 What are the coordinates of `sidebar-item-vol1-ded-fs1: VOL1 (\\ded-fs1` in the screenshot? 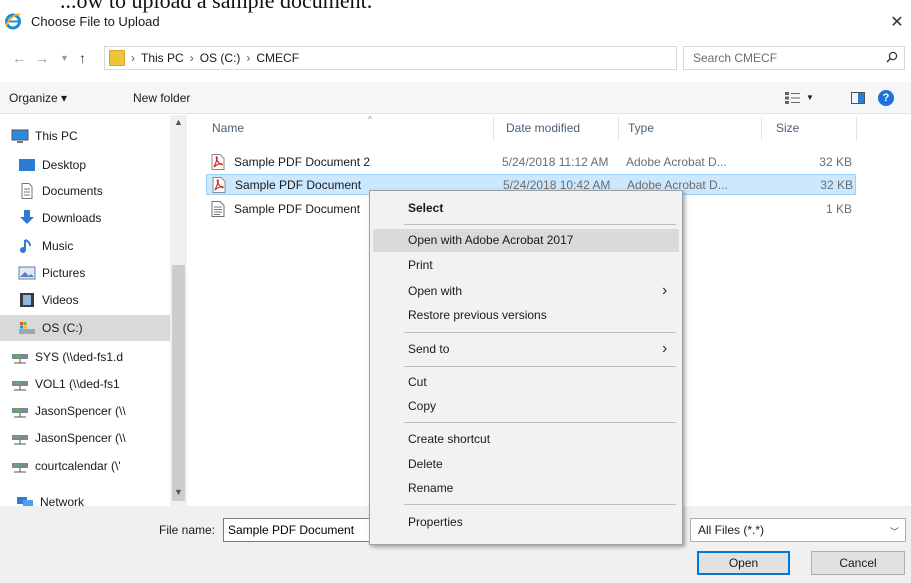 It's located at (85, 384).